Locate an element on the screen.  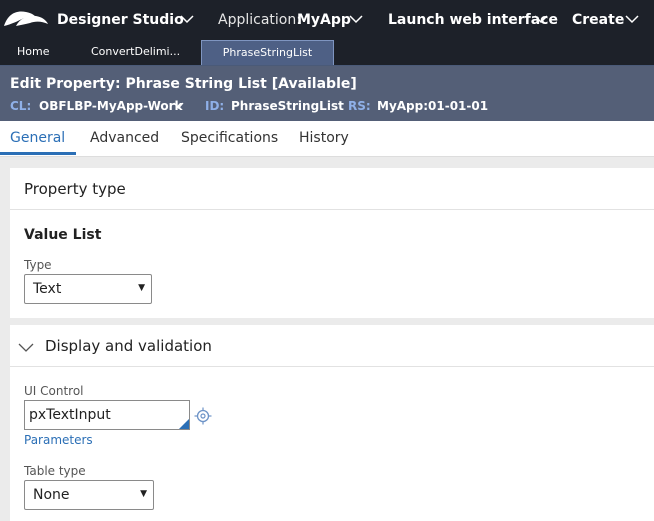
parameters-link: Parameters is located at coordinates (58, 440).